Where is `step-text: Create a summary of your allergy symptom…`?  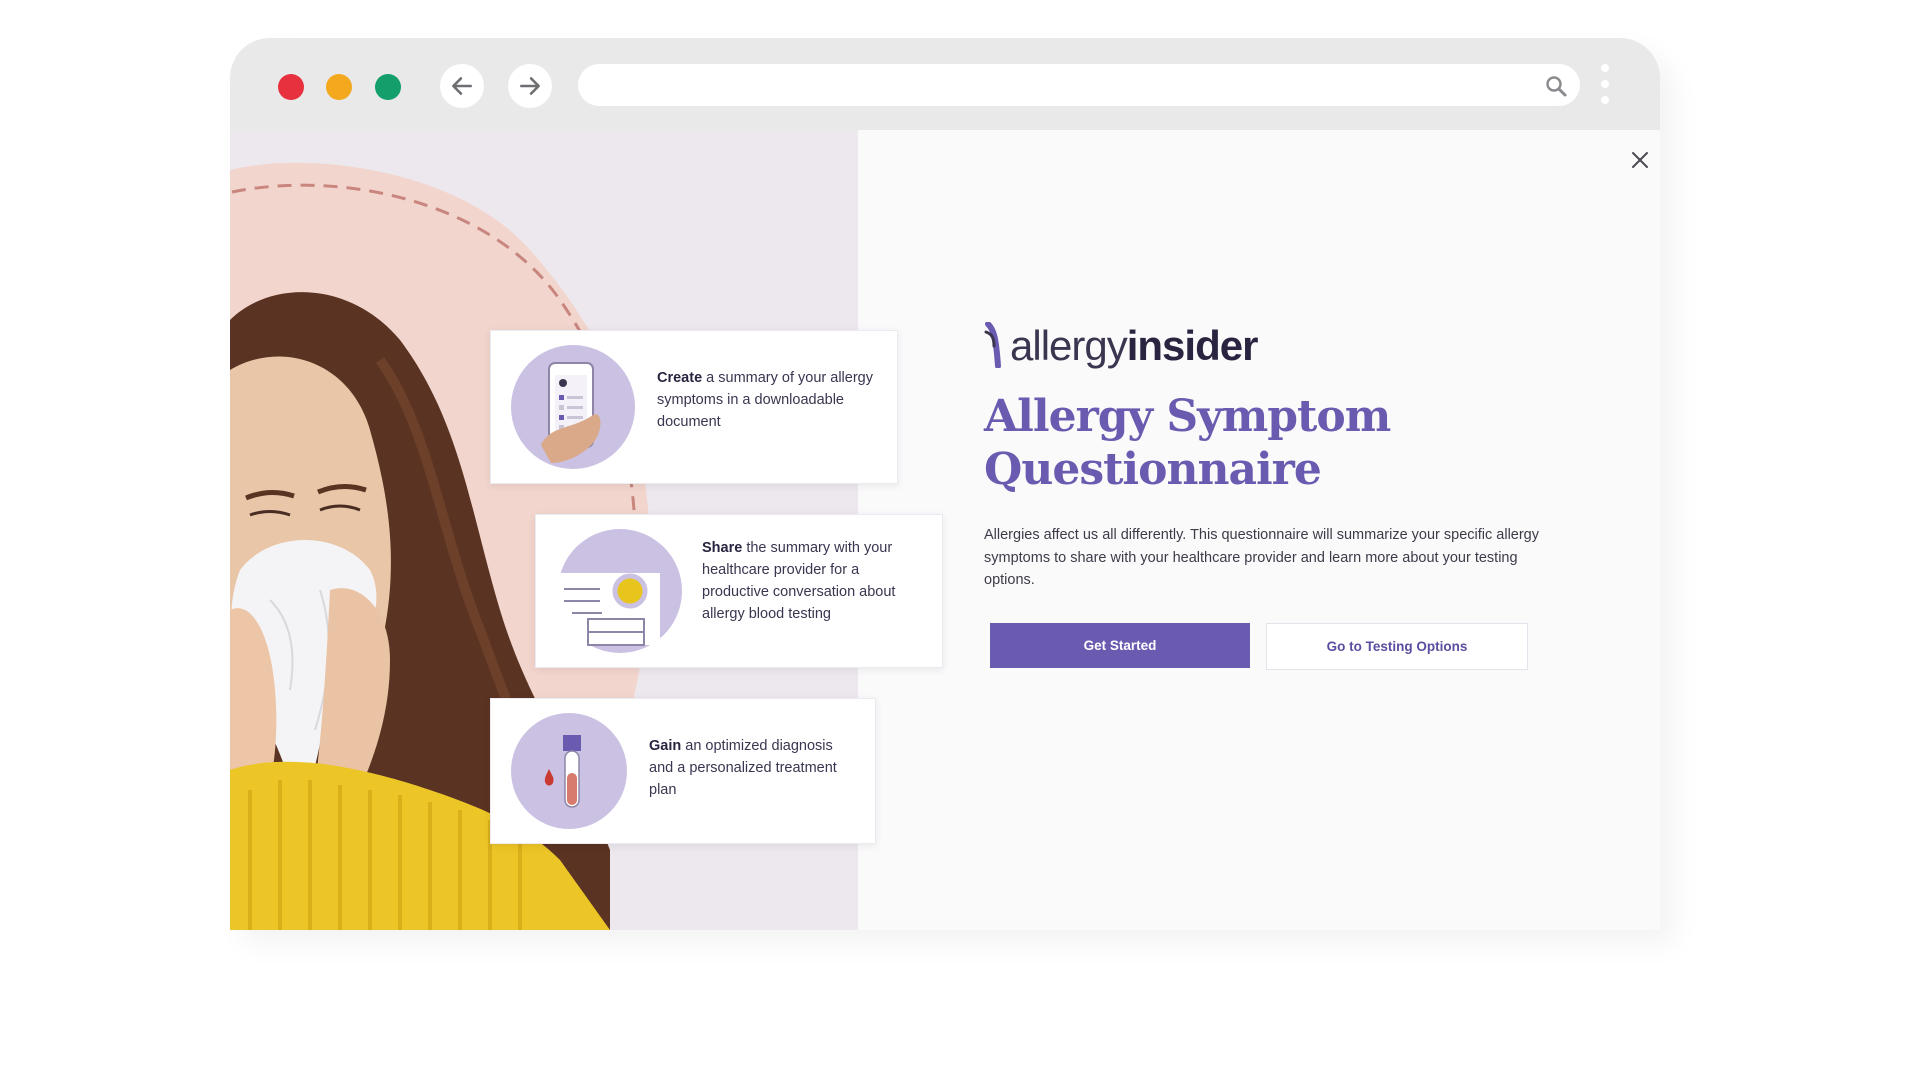
step-text: Create a summary of your allergy symptom… is located at coordinates (767, 400).